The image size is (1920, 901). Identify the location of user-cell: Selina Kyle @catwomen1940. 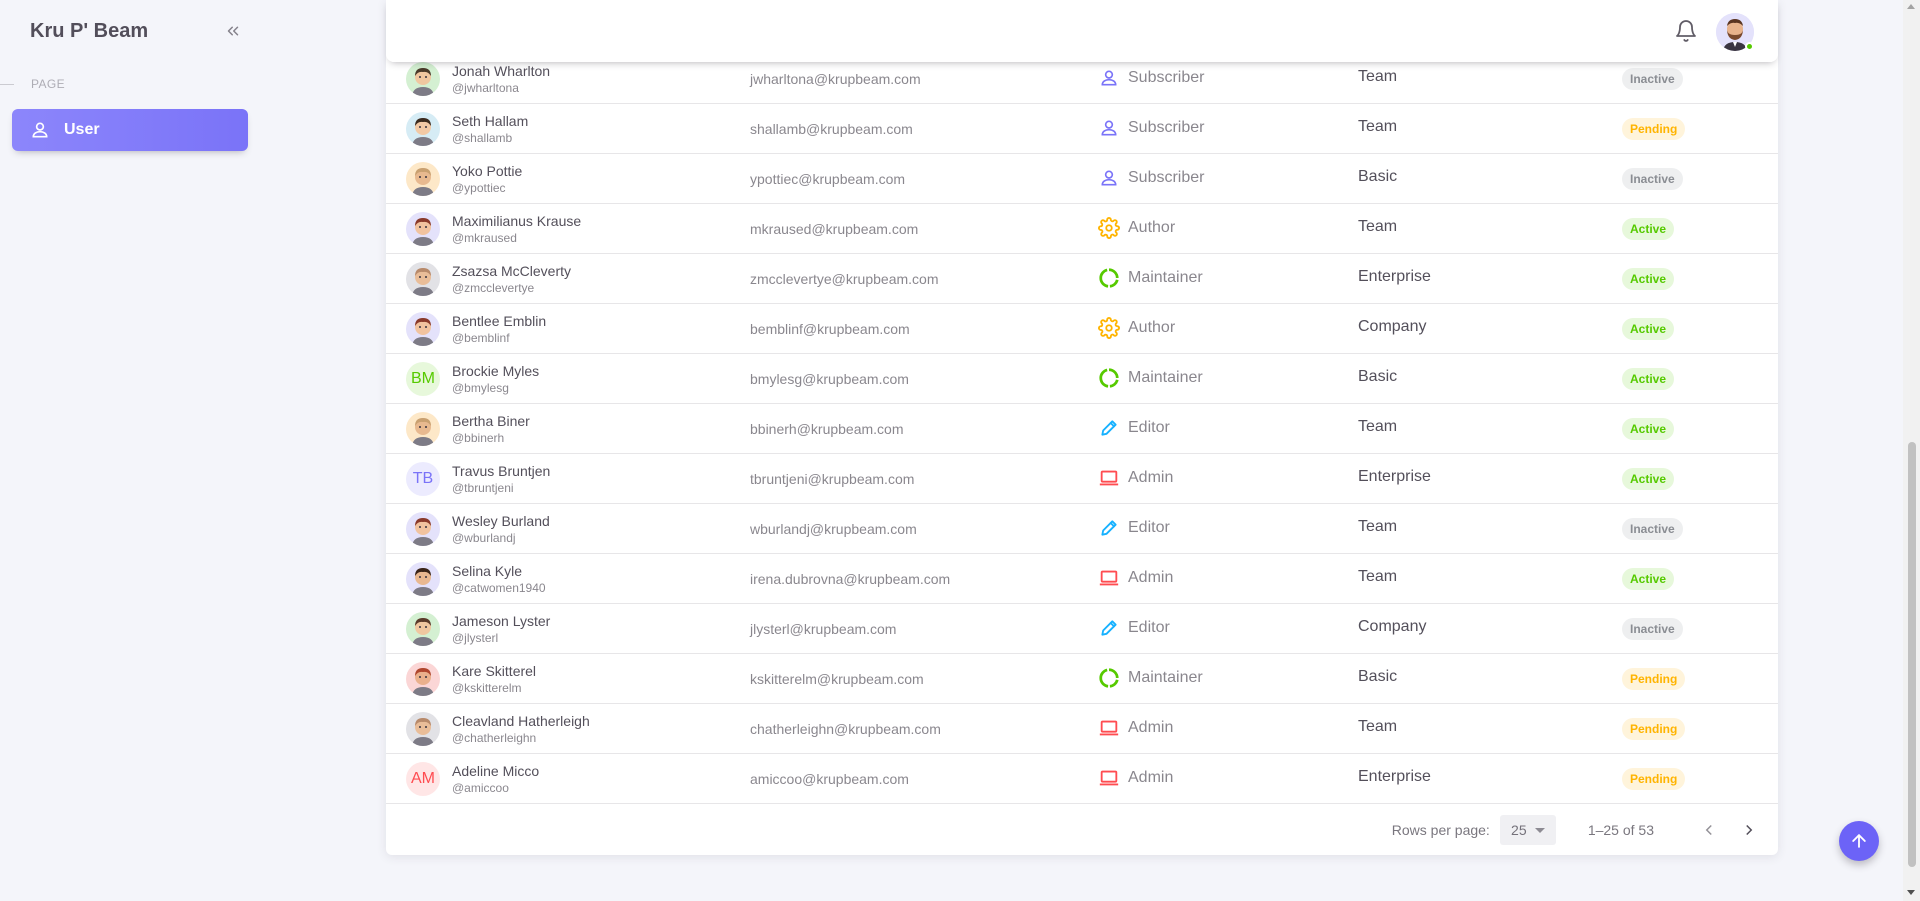
(476, 579).